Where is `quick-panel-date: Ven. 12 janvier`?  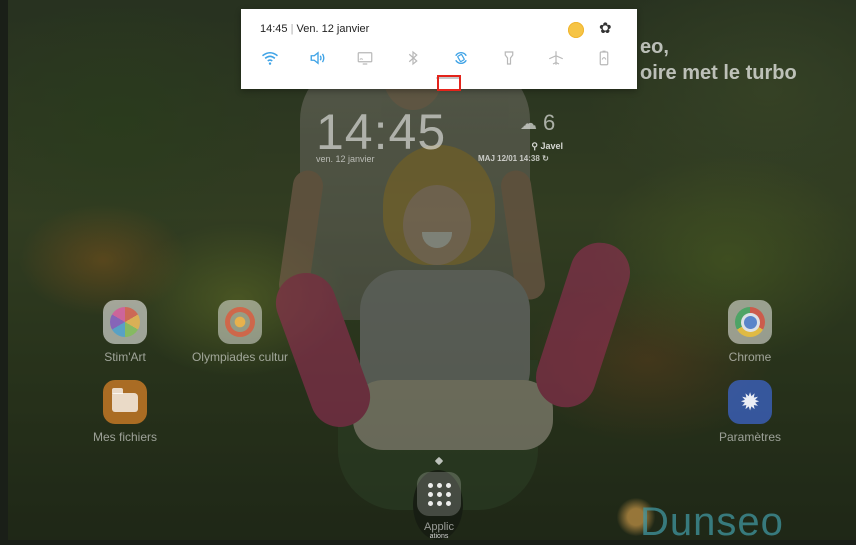 quick-panel-date: Ven. 12 janvier is located at coordinates (333, 29).